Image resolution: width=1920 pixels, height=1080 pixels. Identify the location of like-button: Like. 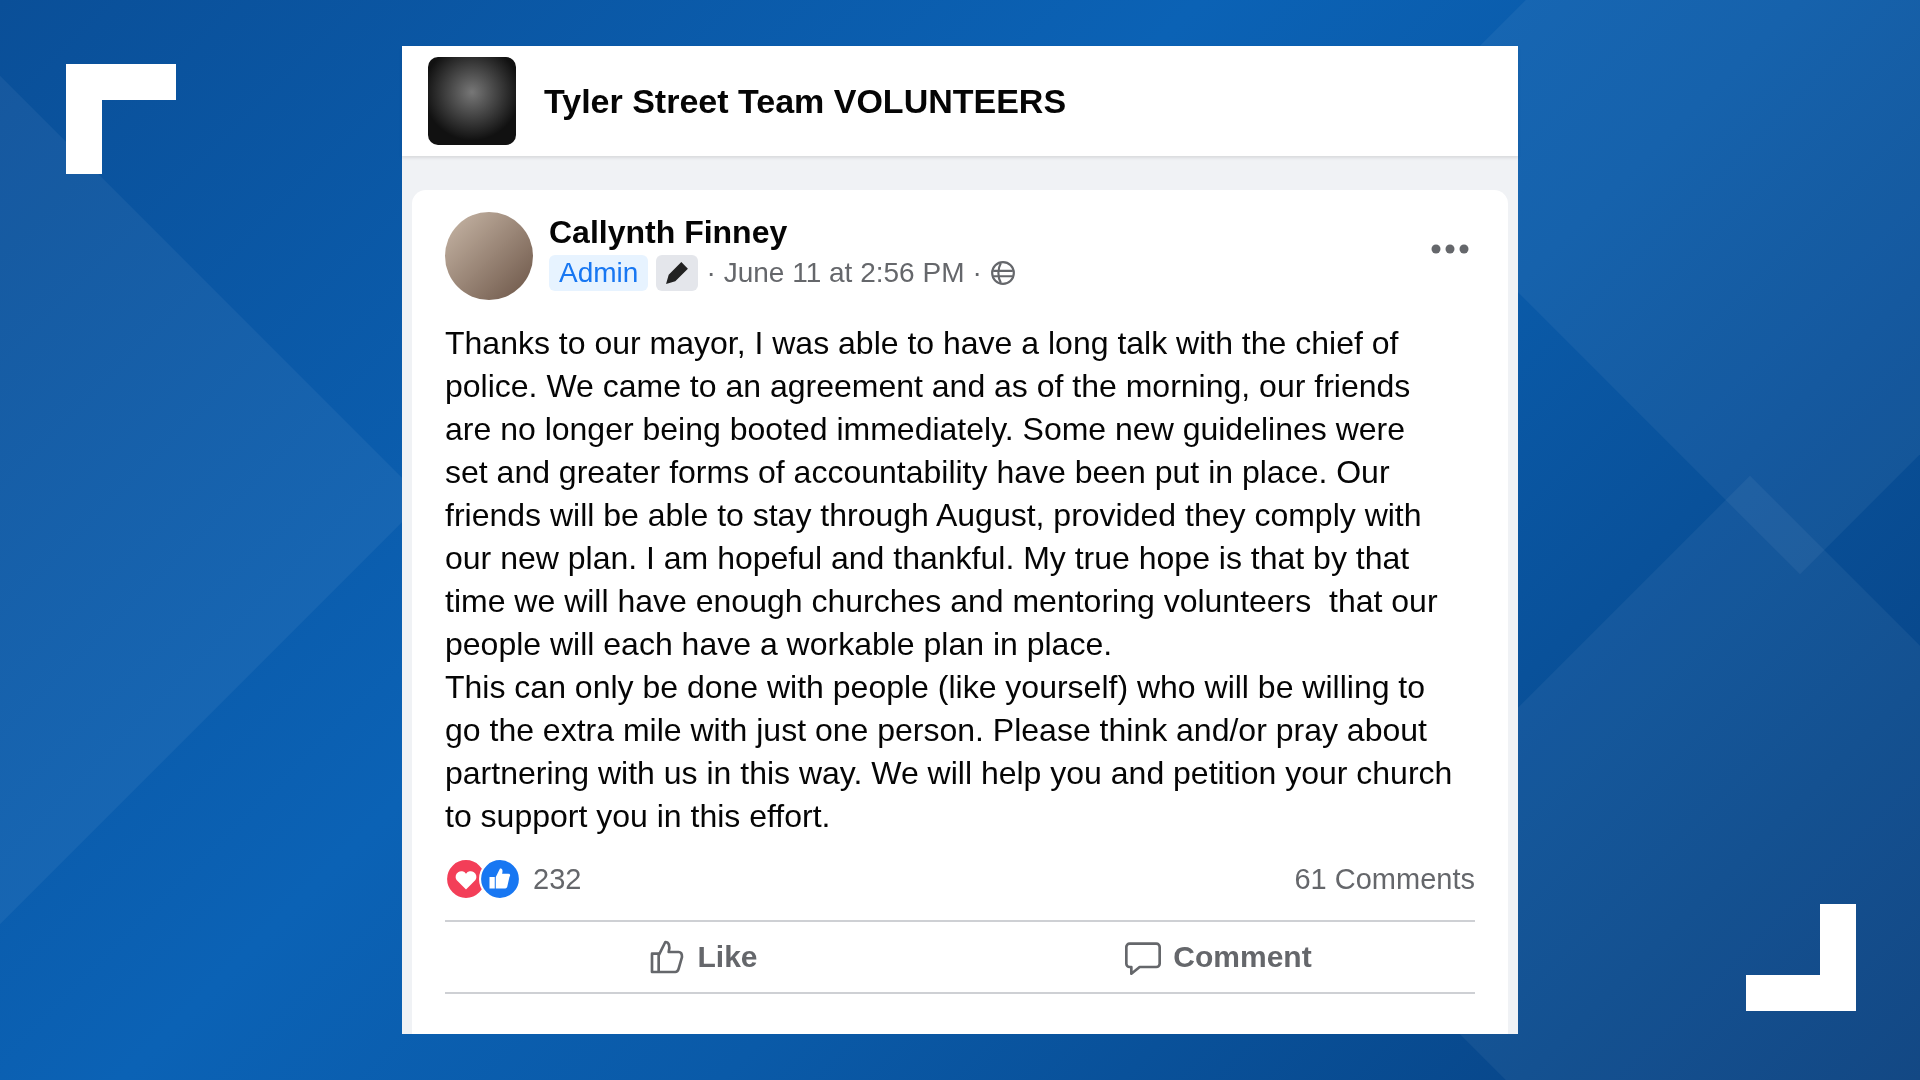
(702, 957).